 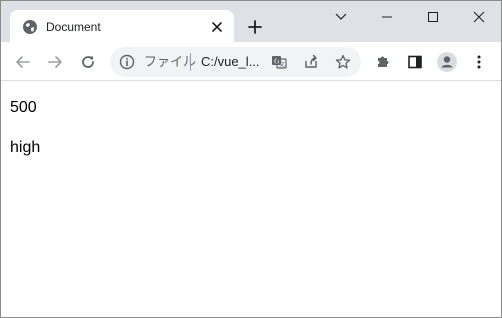 I want to click on browser-menu-button, so click(x=479, y=62).